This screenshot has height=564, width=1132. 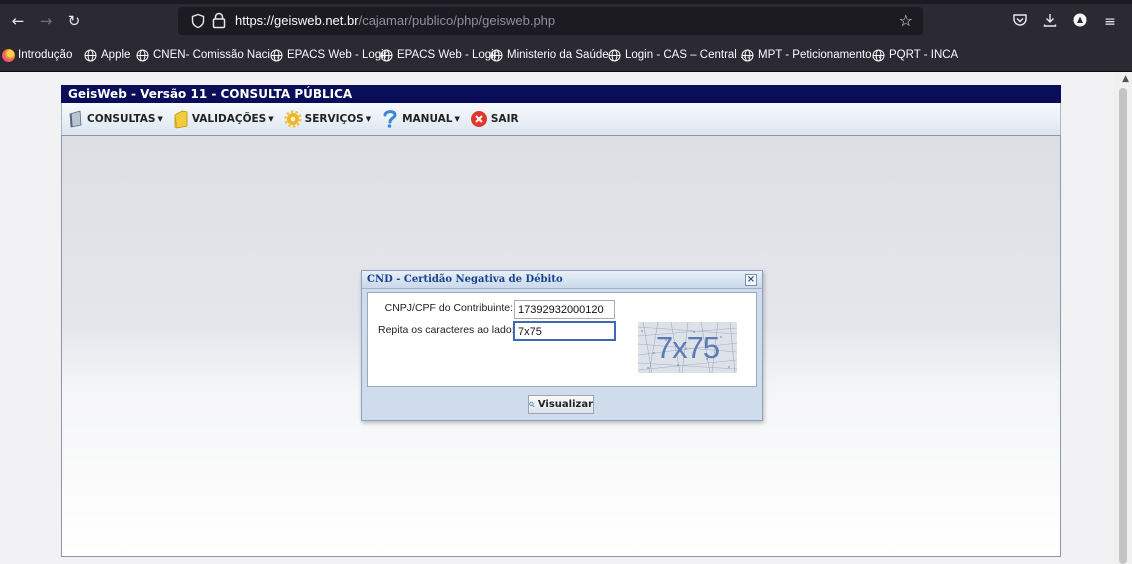 I want to click on dialog-title: CND - Certidão Negativa de Débito, so click(x=465, y=279).